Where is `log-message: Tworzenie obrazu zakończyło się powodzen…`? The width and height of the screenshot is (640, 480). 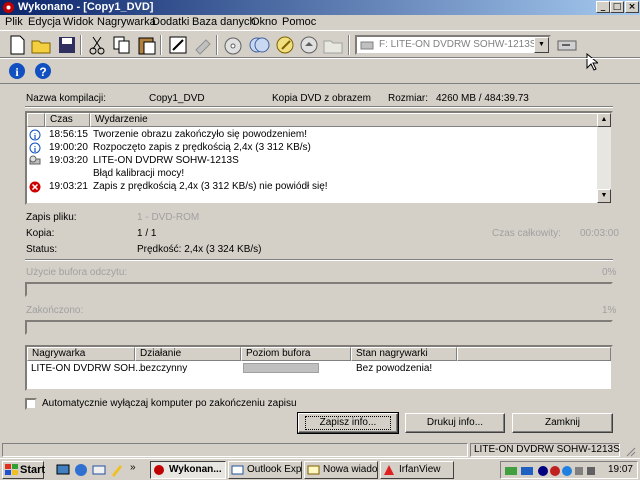 log-message: Tworzenie obrazu zakończyło się powodzen… is located at coordinates (200, 134).